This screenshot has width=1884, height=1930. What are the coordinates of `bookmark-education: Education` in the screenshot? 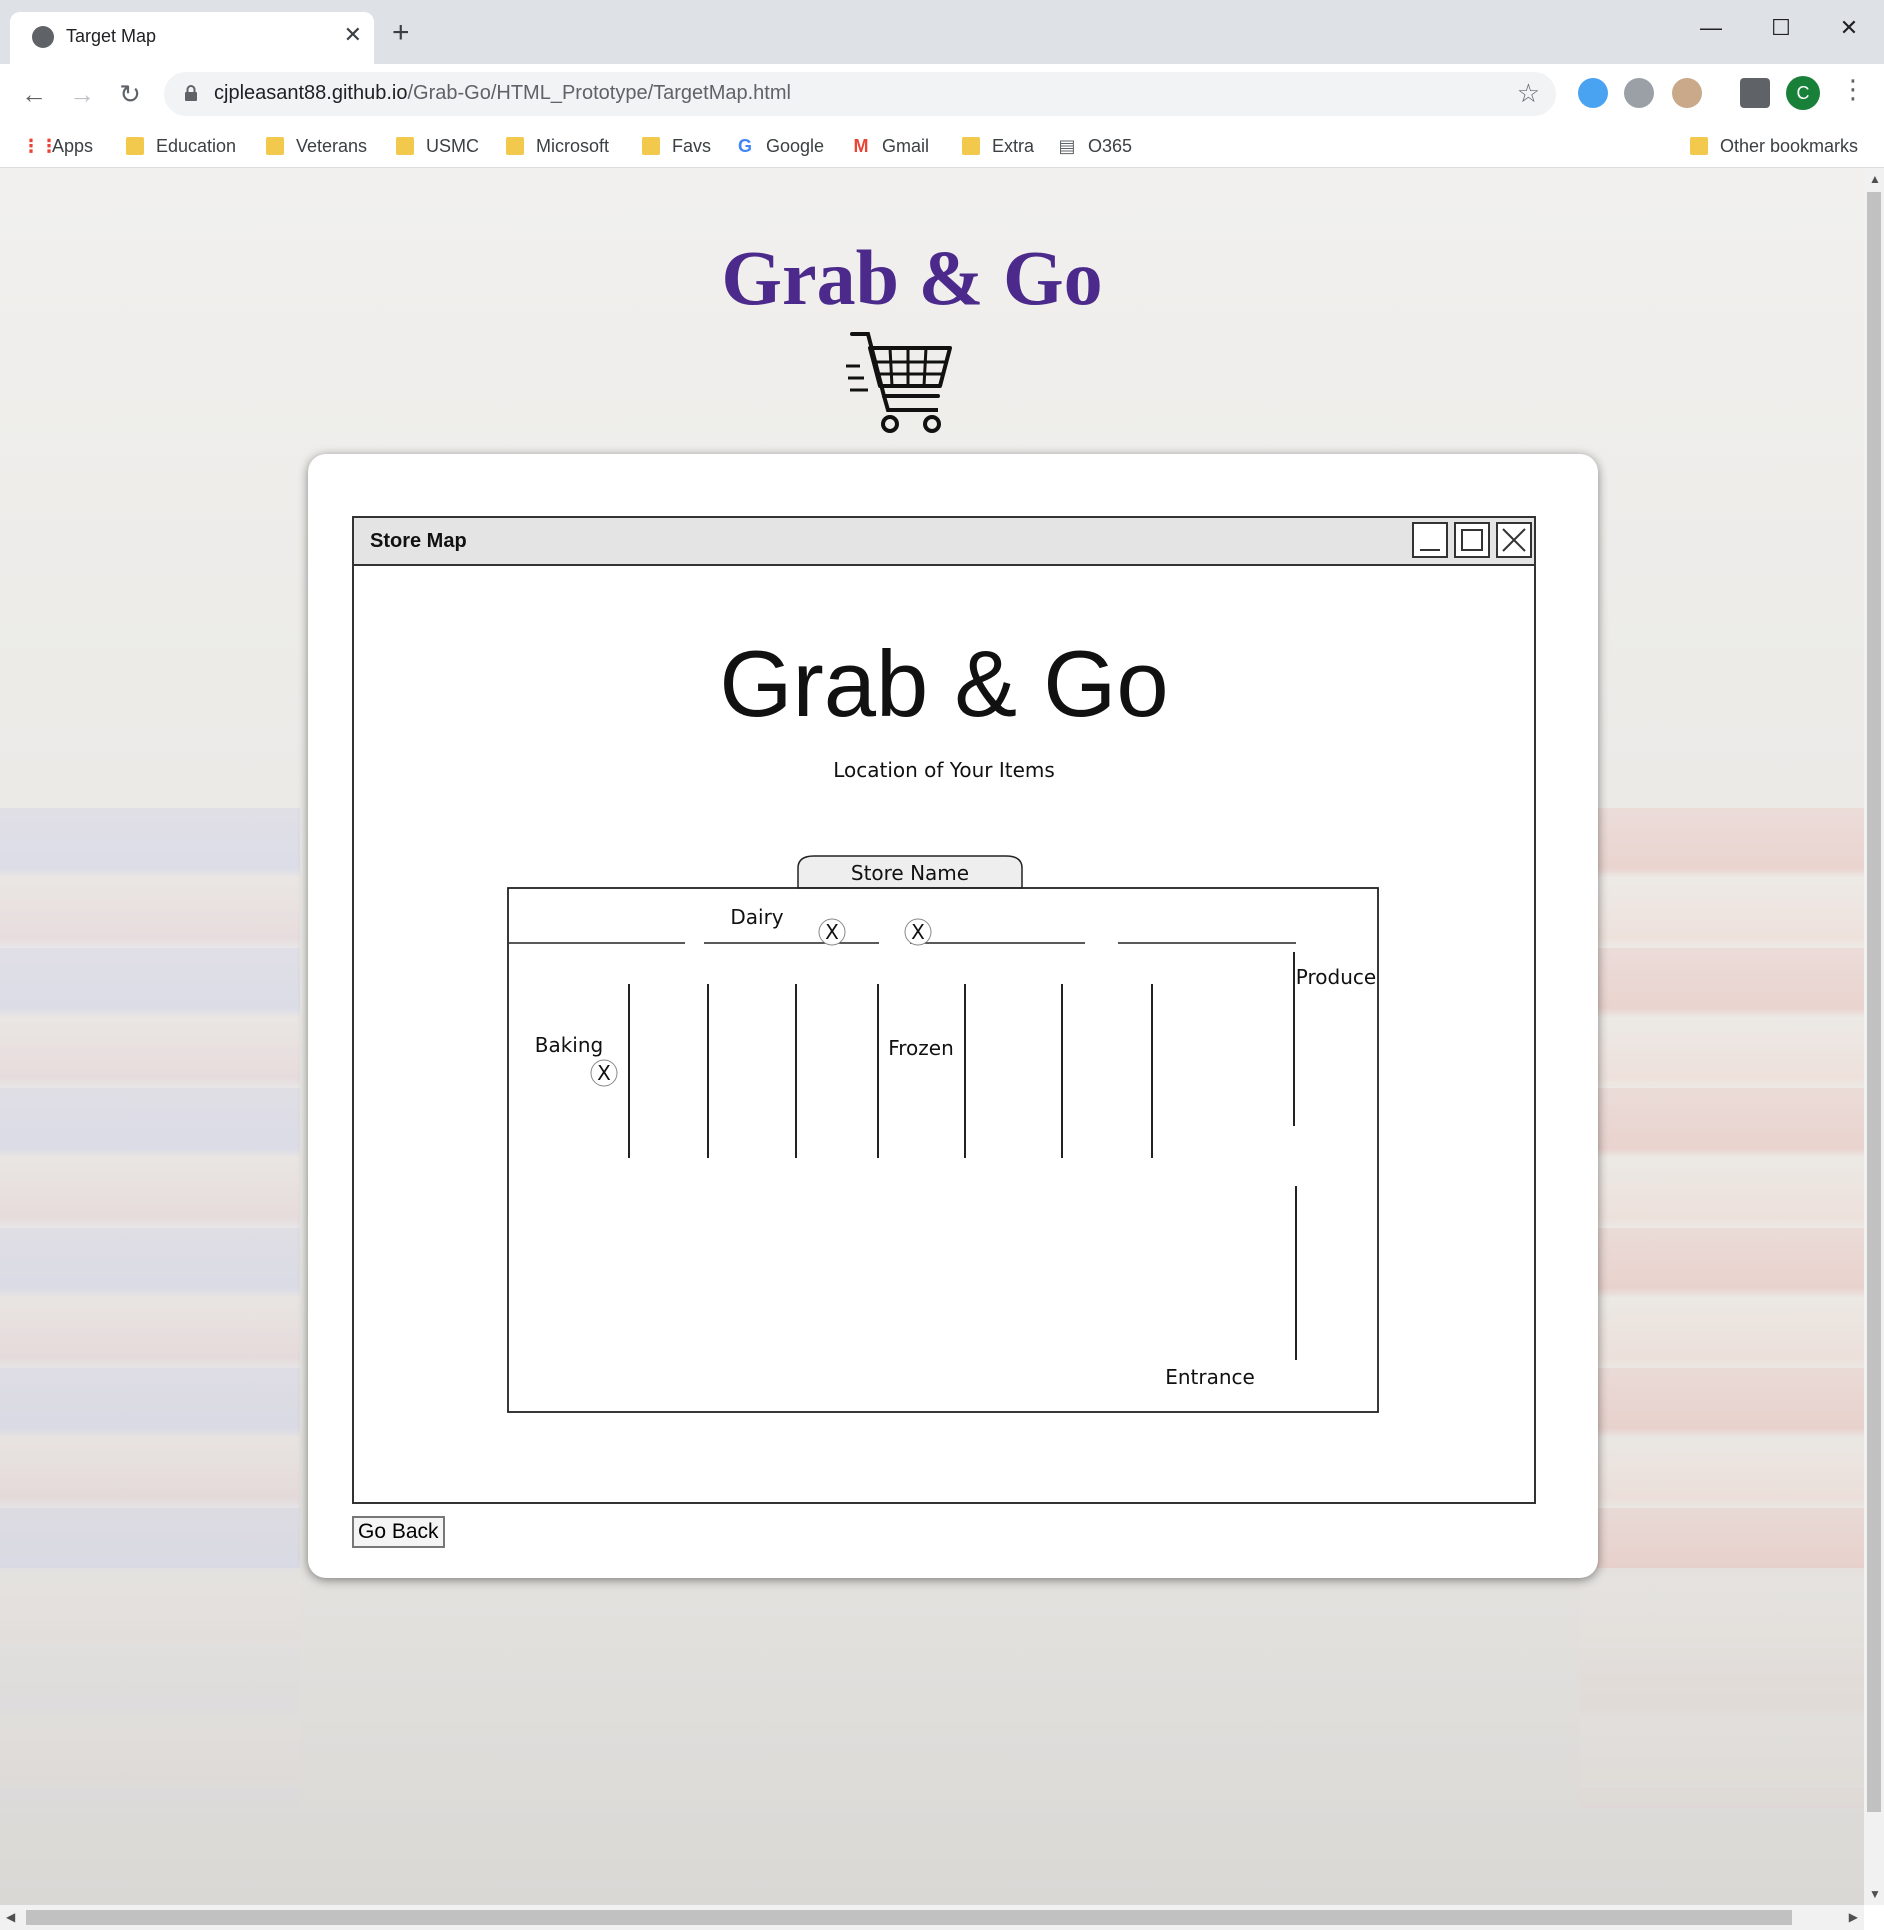 It's located at (181, 146).